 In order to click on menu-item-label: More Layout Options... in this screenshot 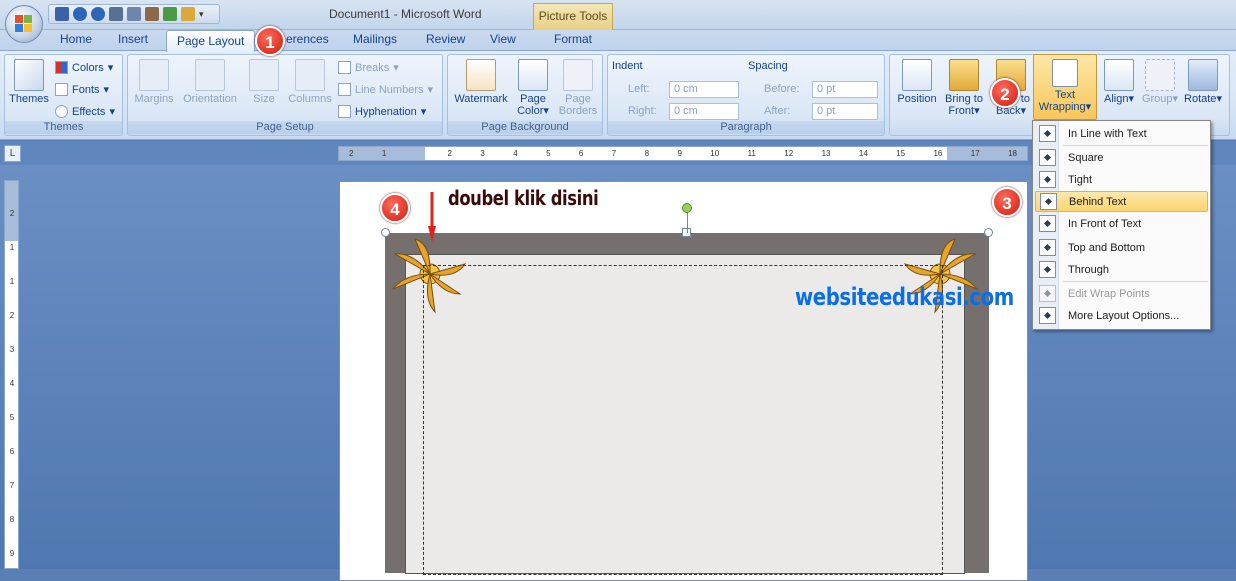, I will do `click(1124, 315)`.